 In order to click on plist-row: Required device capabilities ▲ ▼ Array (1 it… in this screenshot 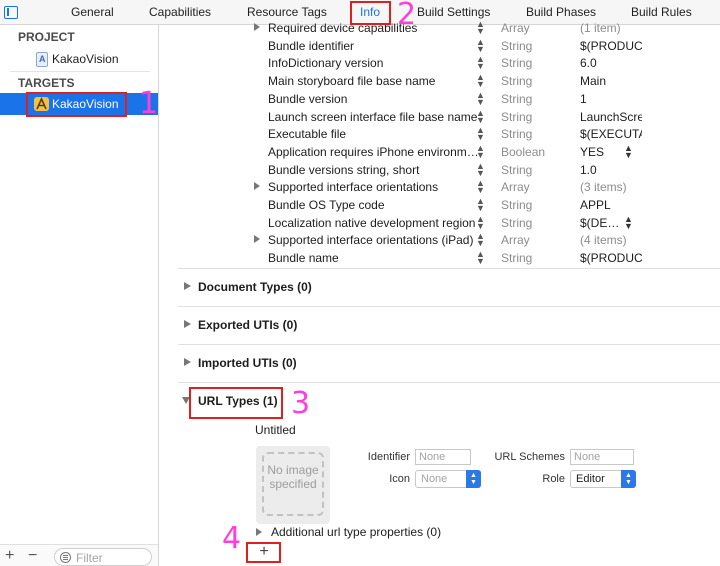, I will do `click(485, 28)`.